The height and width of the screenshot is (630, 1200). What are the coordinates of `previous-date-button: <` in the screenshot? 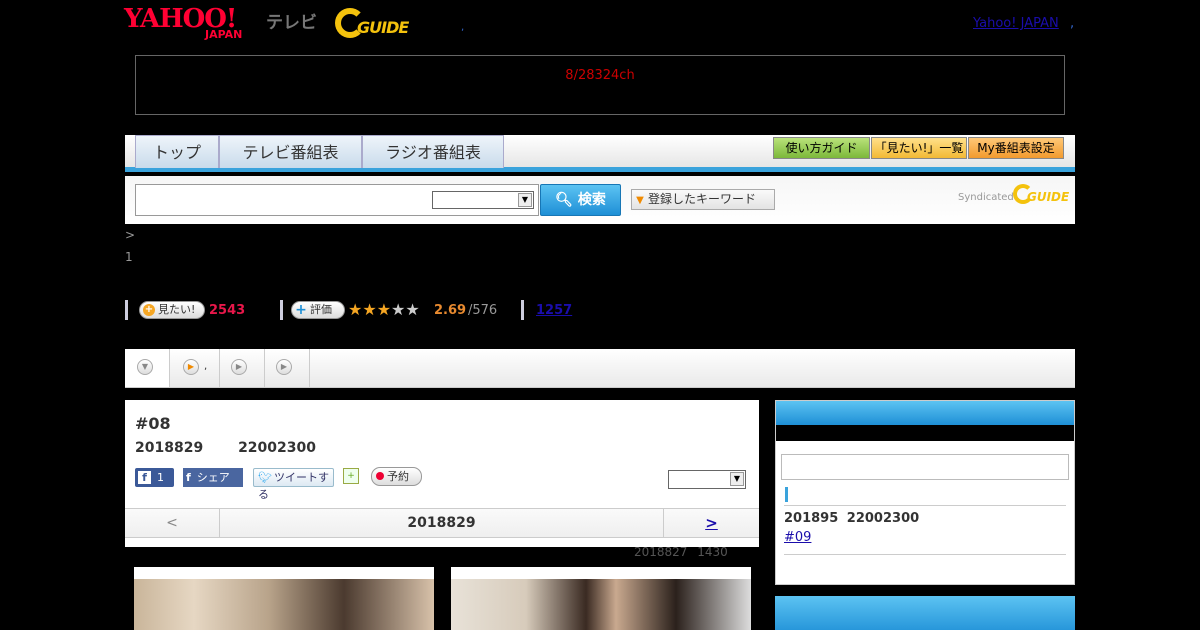 It's located at (172, 523).